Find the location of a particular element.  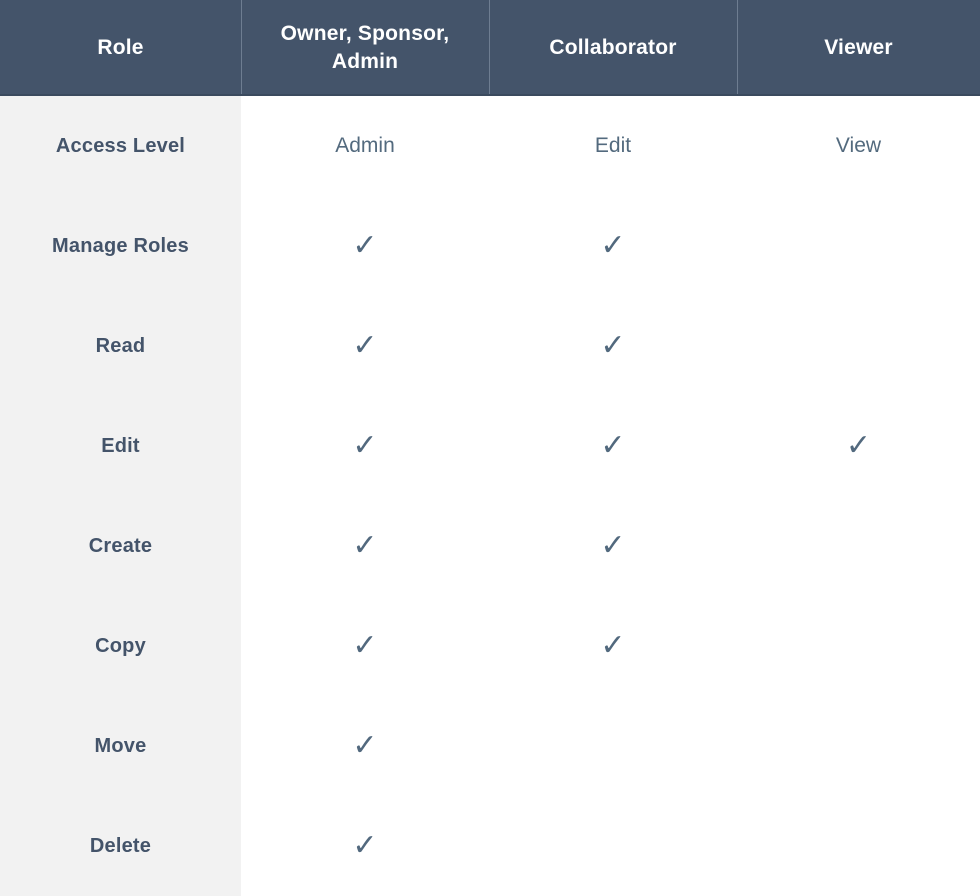

table-row: Read ✓ ✓ is located at coordinates (490, 346).